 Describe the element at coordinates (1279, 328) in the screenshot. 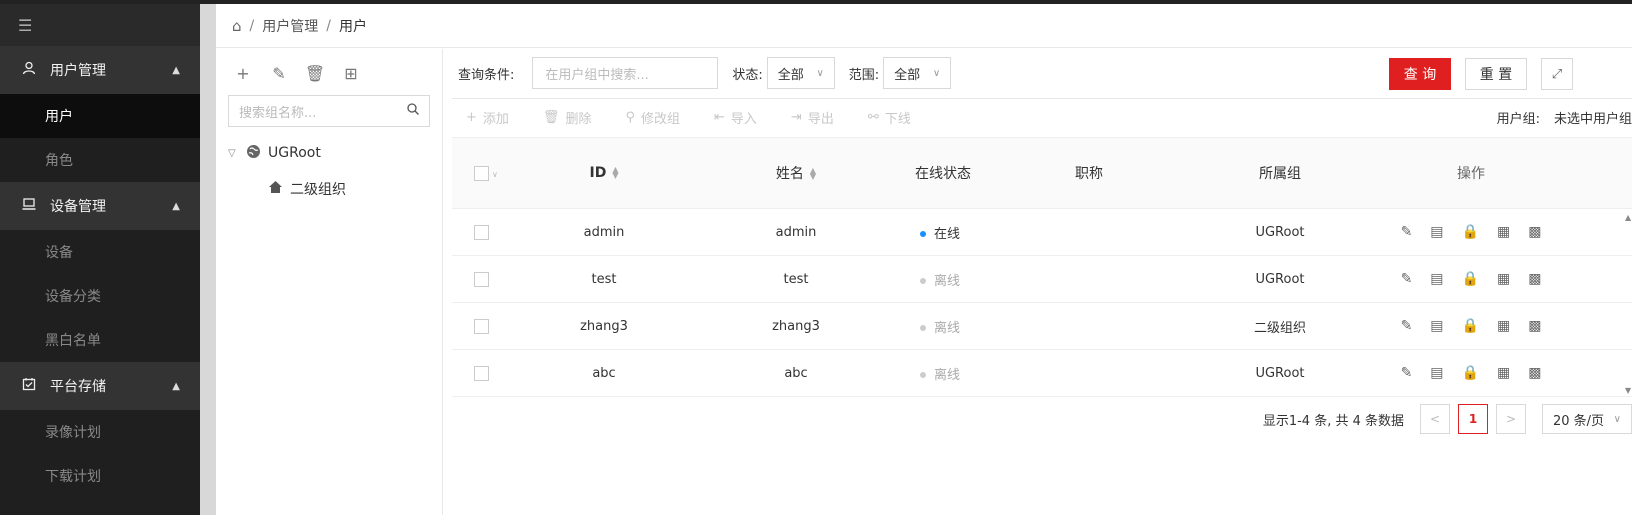

I see `cell-group: 二级组织` at that location.